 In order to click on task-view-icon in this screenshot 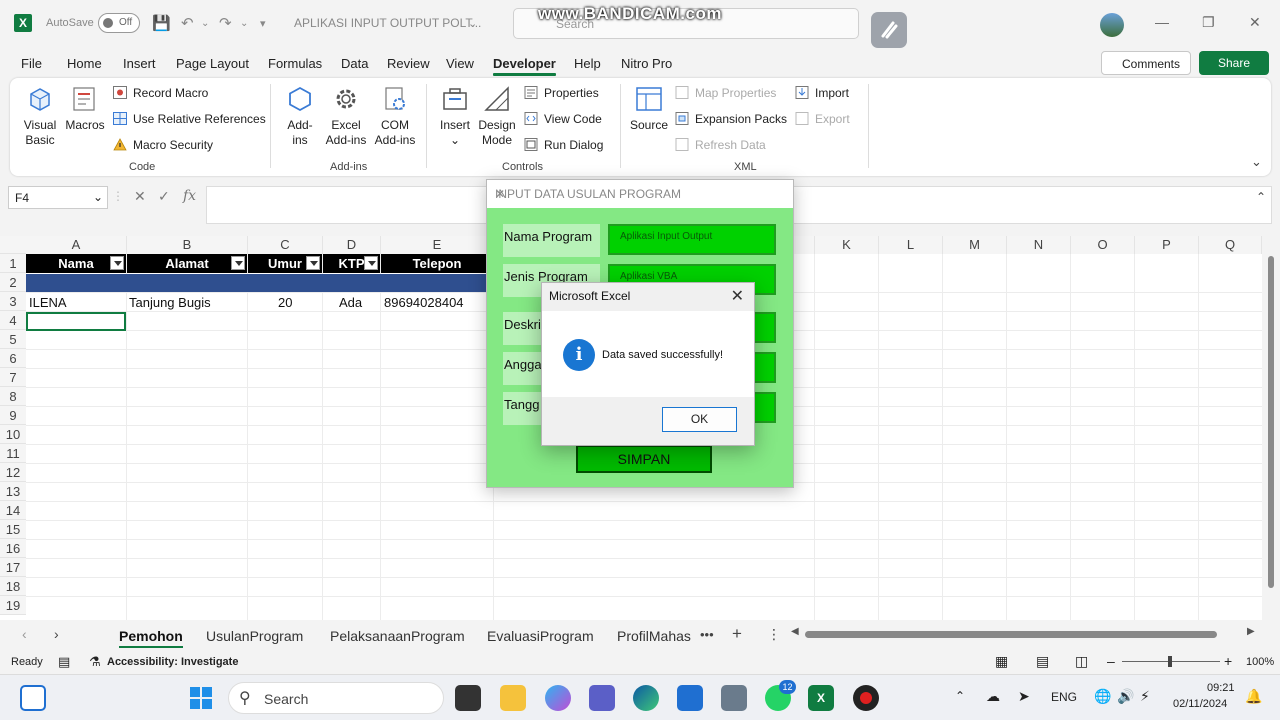, I will do `click(468, 698)`.